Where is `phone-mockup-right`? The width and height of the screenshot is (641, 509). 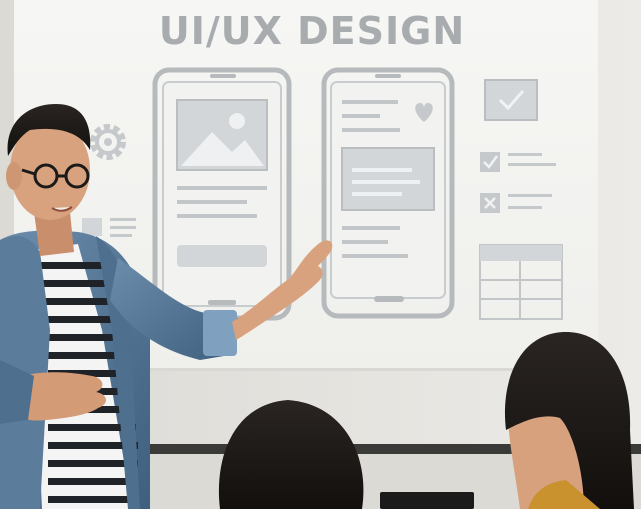 phone-mockup-right is located at coordinates (388, 193).